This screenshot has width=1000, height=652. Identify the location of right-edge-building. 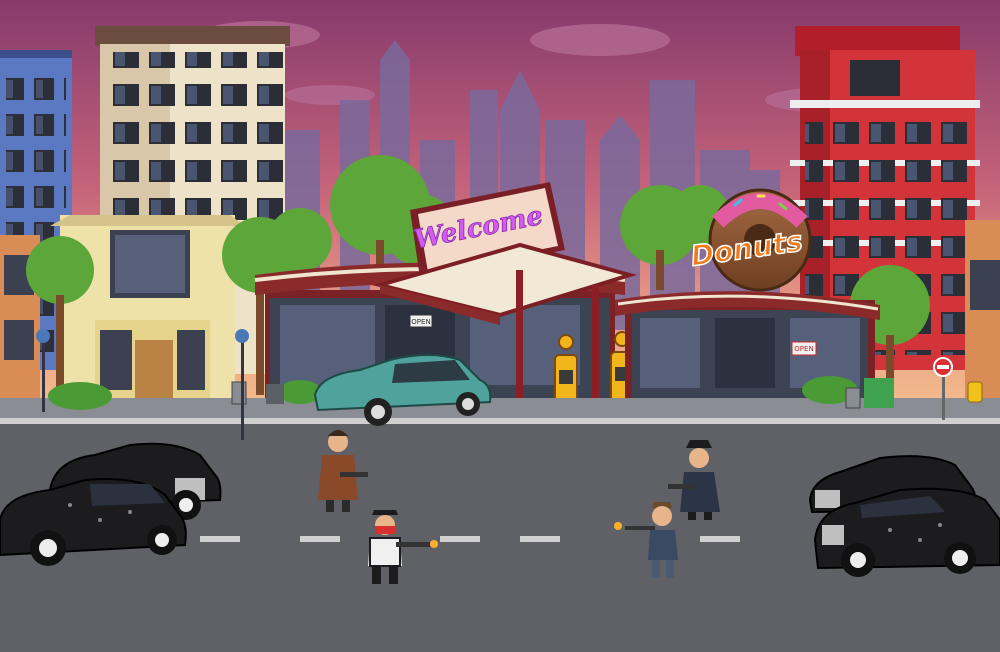
(982, 312).